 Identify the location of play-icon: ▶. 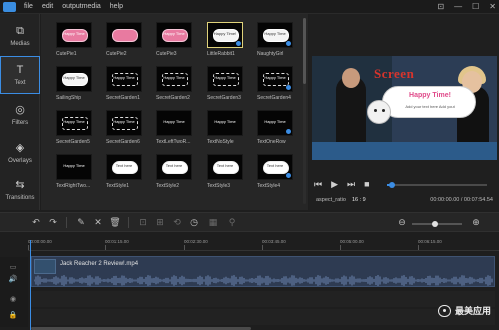
(334, 184).